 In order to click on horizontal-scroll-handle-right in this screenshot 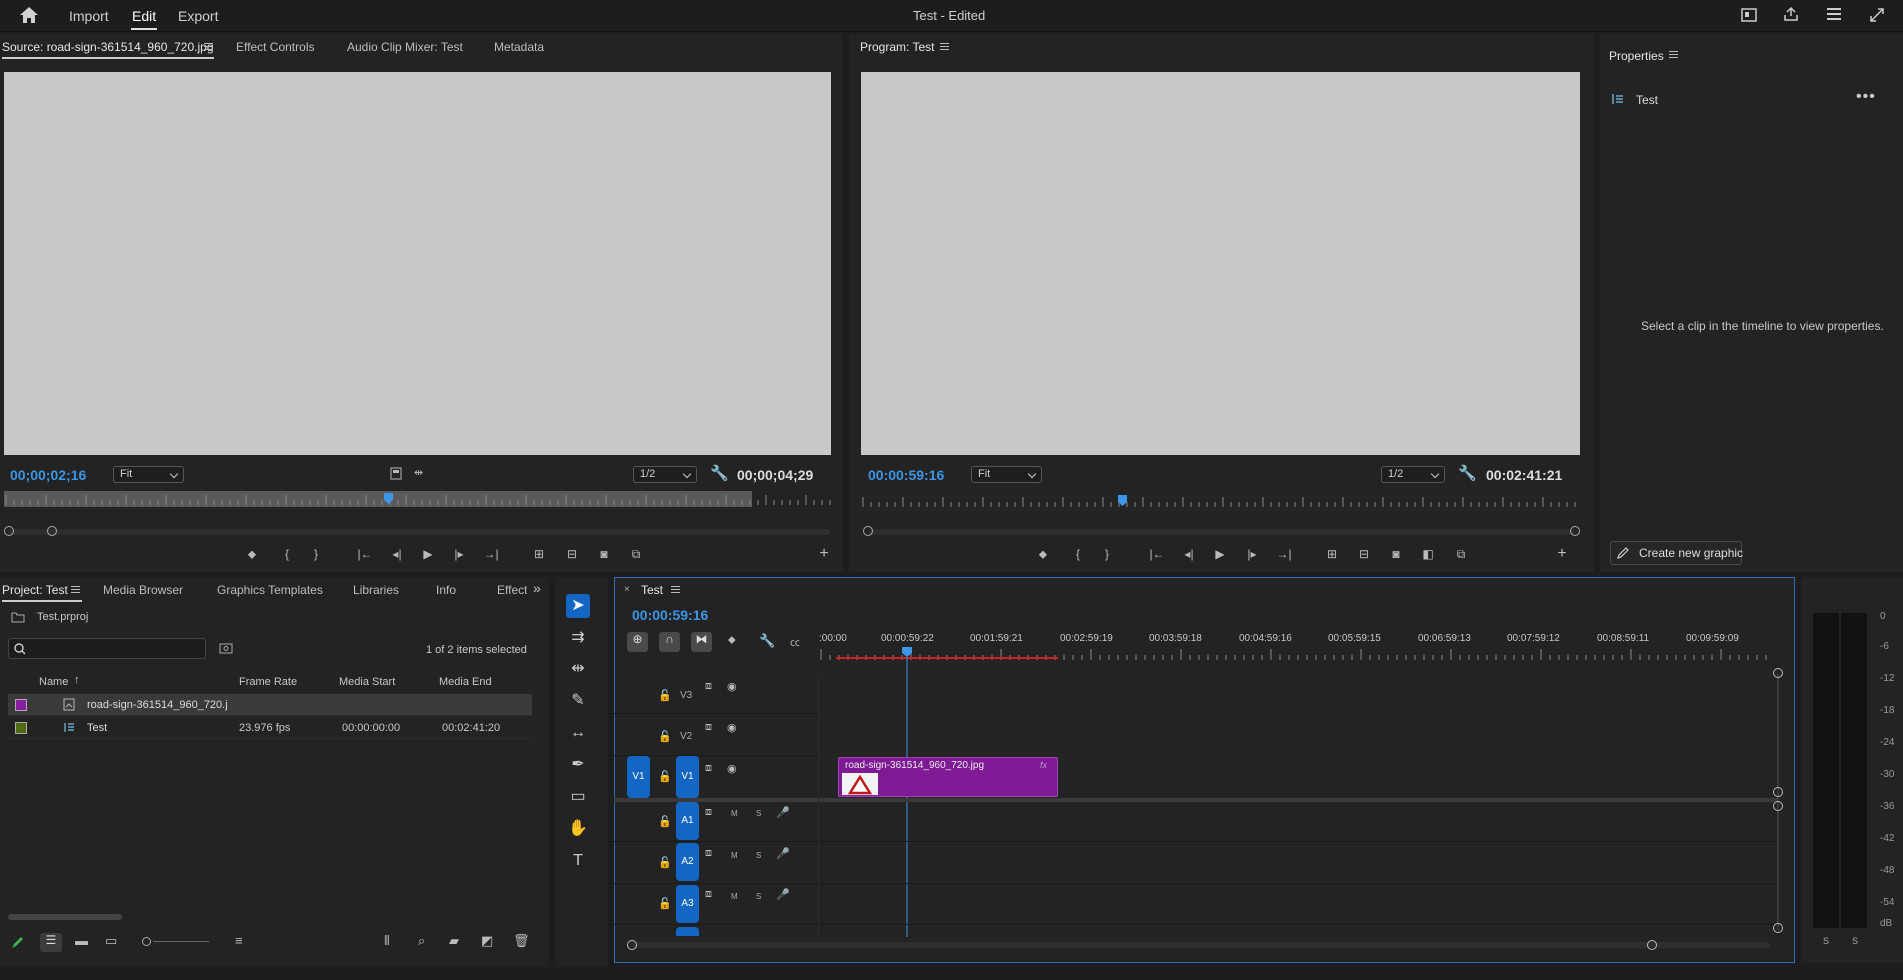, I will do `click(1652, 945)`.